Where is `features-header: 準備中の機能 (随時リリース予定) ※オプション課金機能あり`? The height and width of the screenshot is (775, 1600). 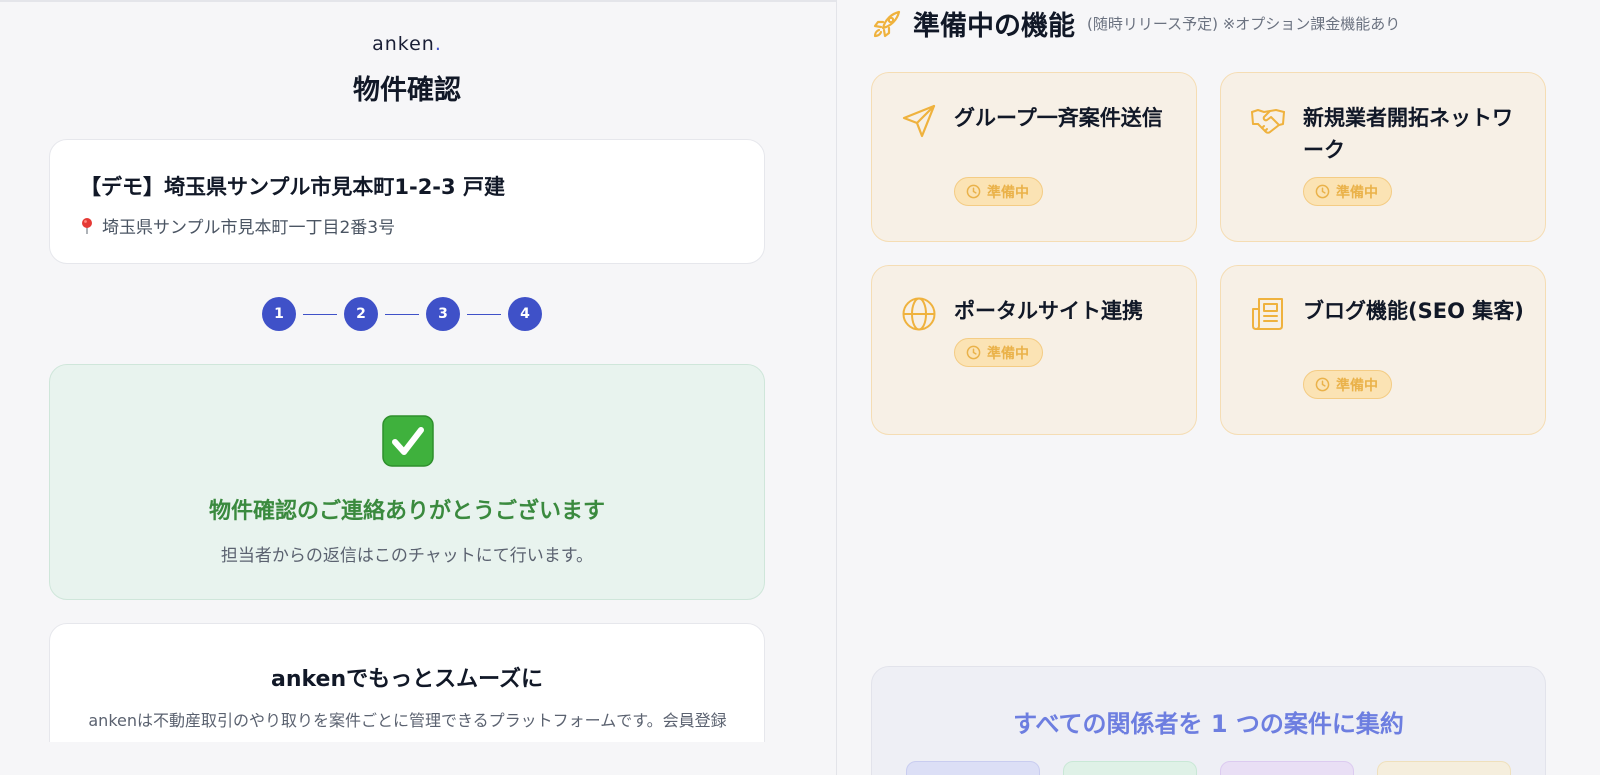
features-header: 準備中の機能 (随時リリース予定) ※オプション課金機能あり is located at coordinates (1135, 23).